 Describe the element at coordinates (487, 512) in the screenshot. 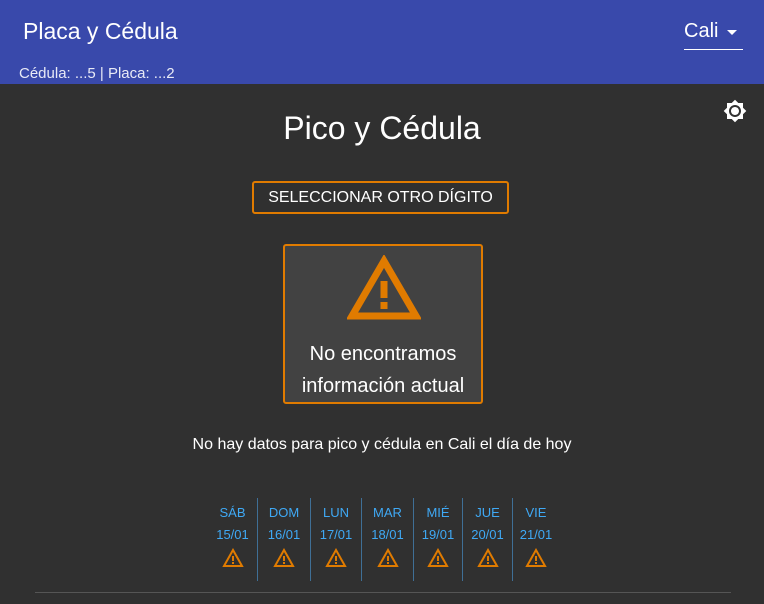

I see `day-name: JUE` at that location.